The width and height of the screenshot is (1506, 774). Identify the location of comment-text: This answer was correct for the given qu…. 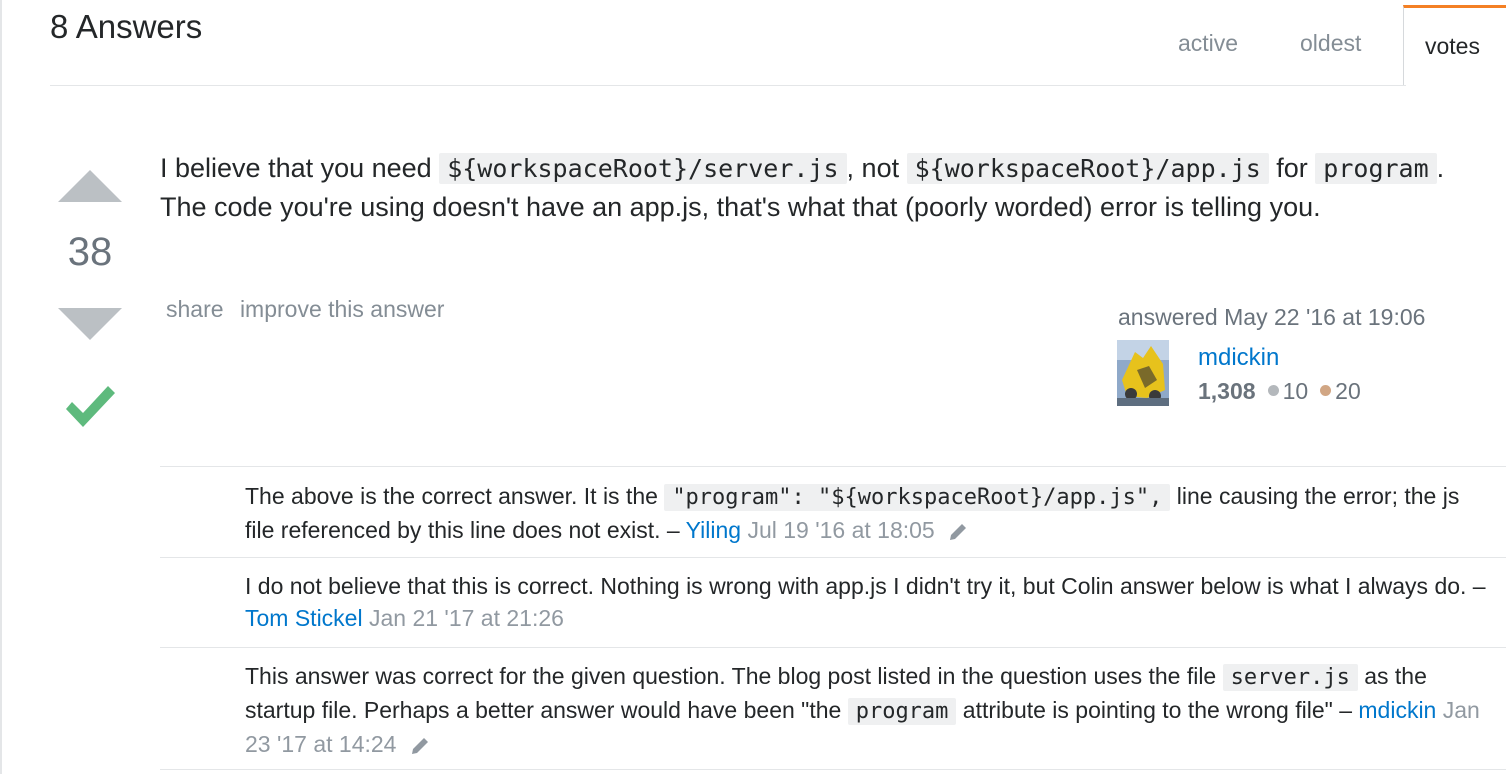
(734, 676).